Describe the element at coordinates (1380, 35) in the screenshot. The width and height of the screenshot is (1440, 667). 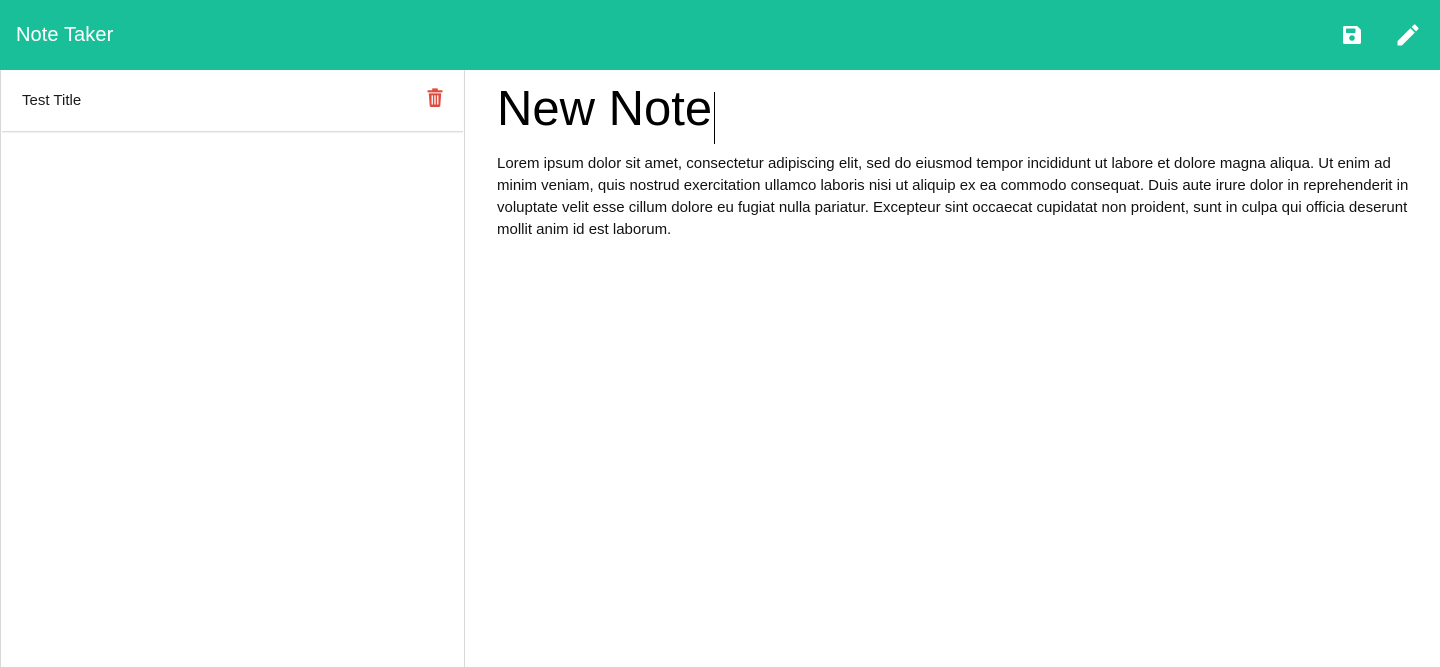
I see `toolbar` at that location.